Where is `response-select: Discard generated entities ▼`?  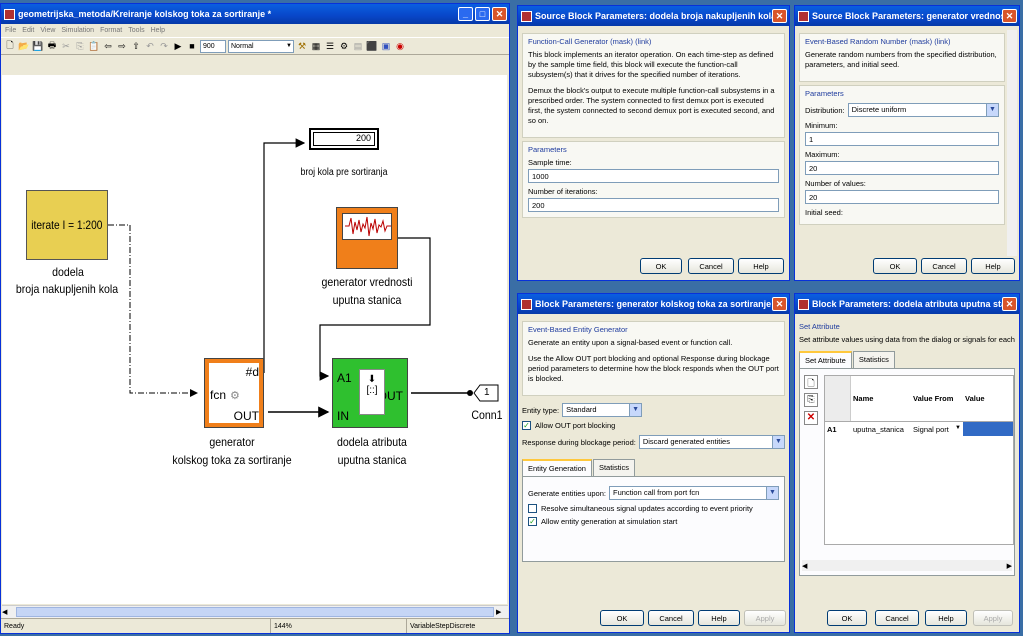
response-select: Discard generated entities ▼ is located at coordinates (711, 441).